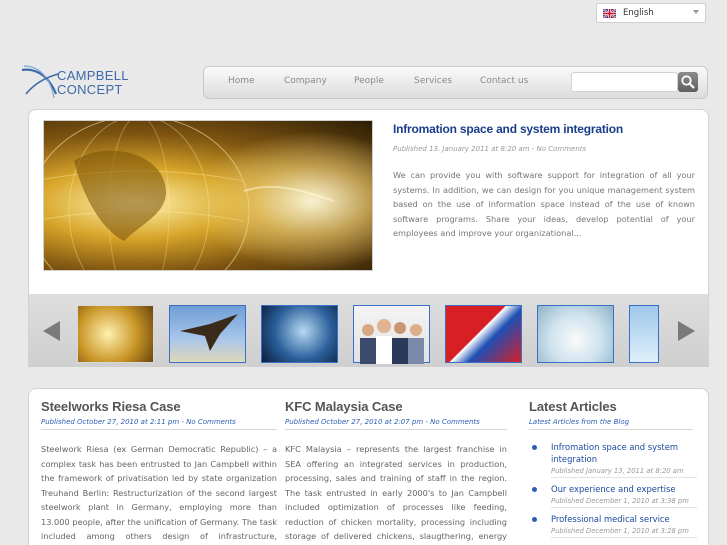 The width and height of the screenshot is (727, 545). I want to click on search-box, so click(624, 83).